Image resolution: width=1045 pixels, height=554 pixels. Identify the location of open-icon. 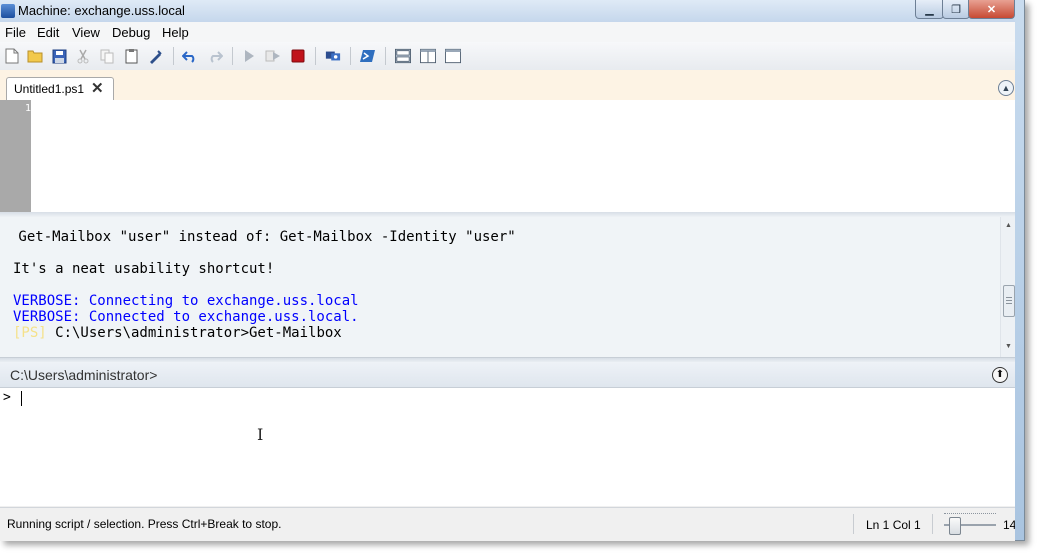
(35, 56).